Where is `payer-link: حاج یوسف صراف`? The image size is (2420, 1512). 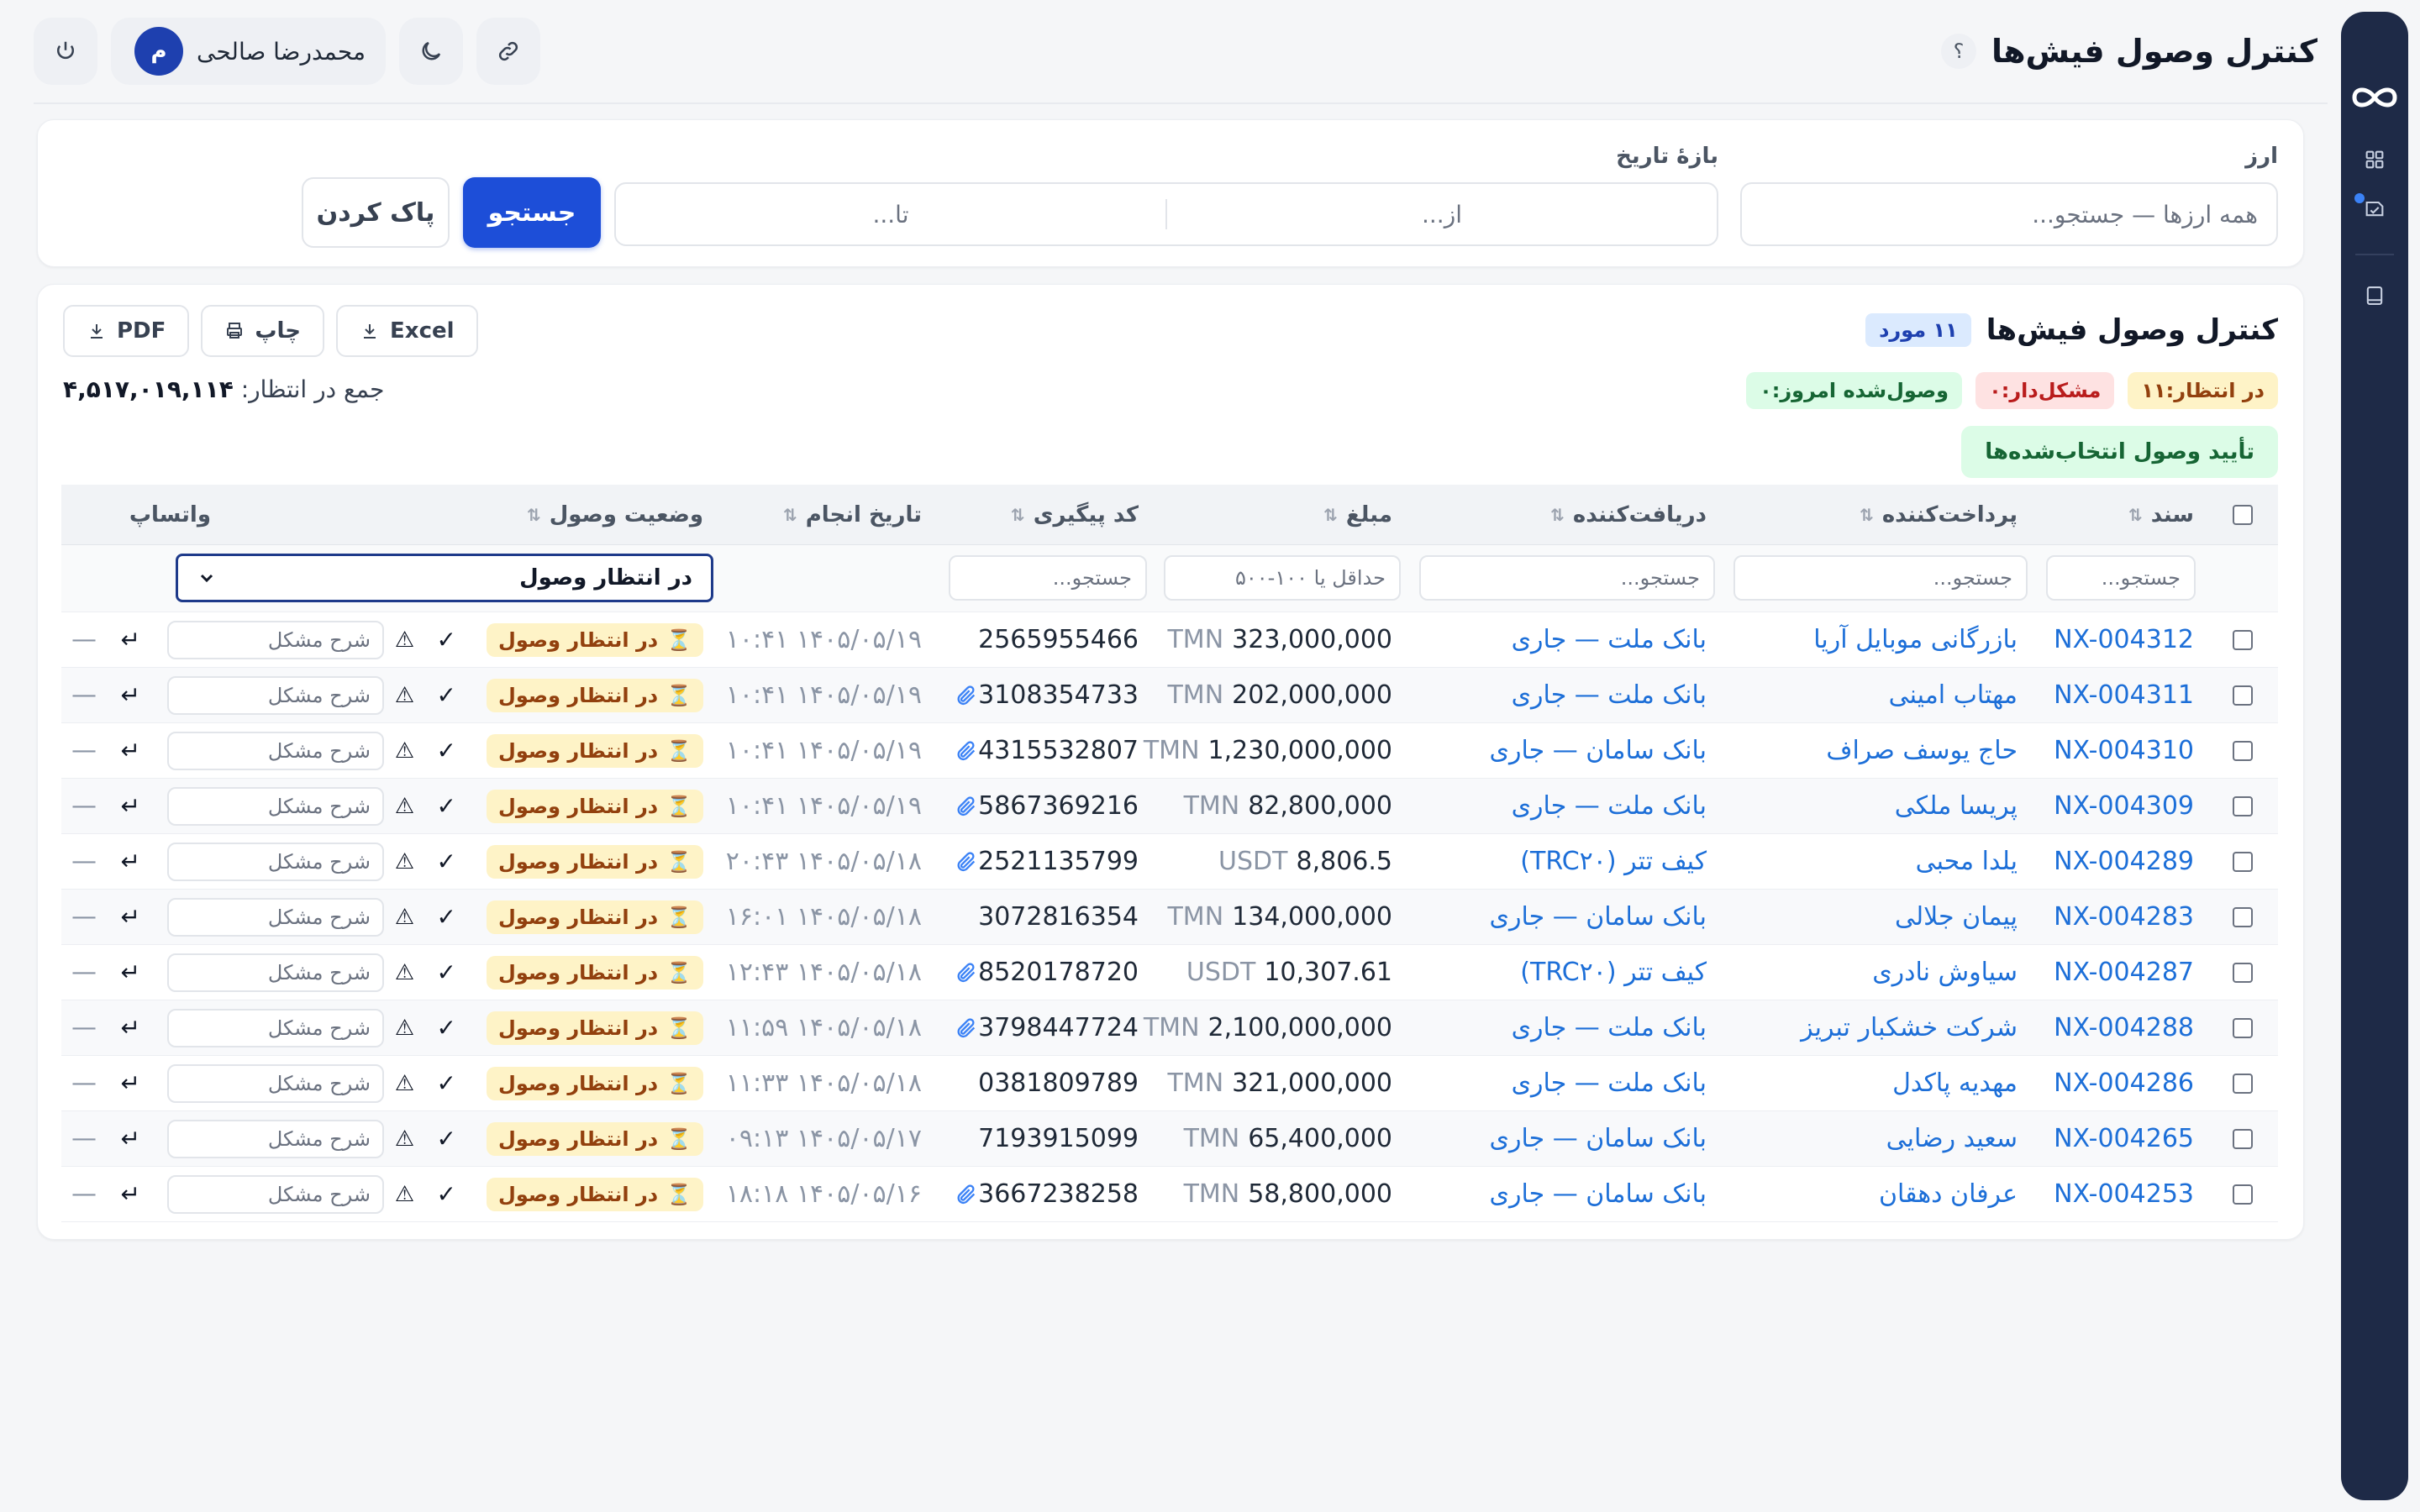 payer-link: حاج یوسف صراف is located at coordinates (1922, 750).